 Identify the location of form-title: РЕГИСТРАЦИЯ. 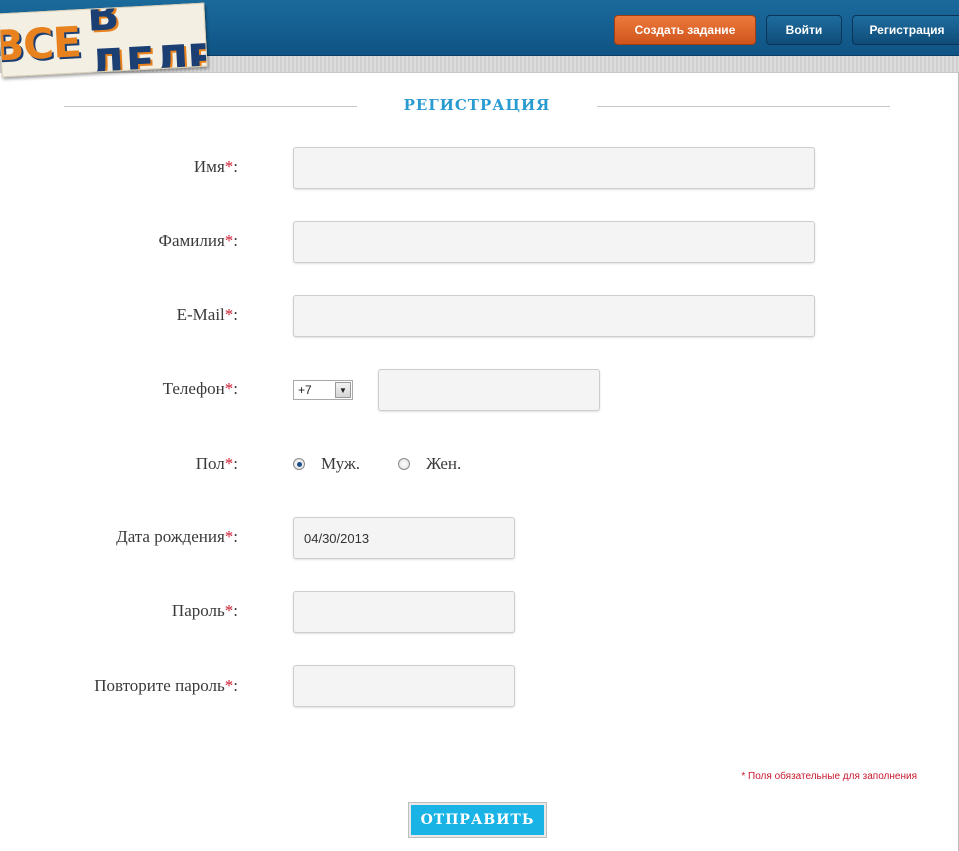
(477, 105).